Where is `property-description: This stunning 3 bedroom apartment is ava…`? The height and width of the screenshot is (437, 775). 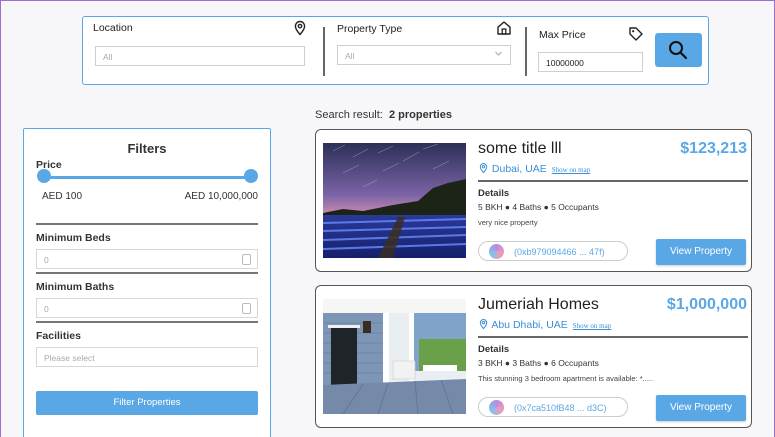
property-description: This stunning 3 bedroom apartment is ava… is located at coordinates (566, 378).